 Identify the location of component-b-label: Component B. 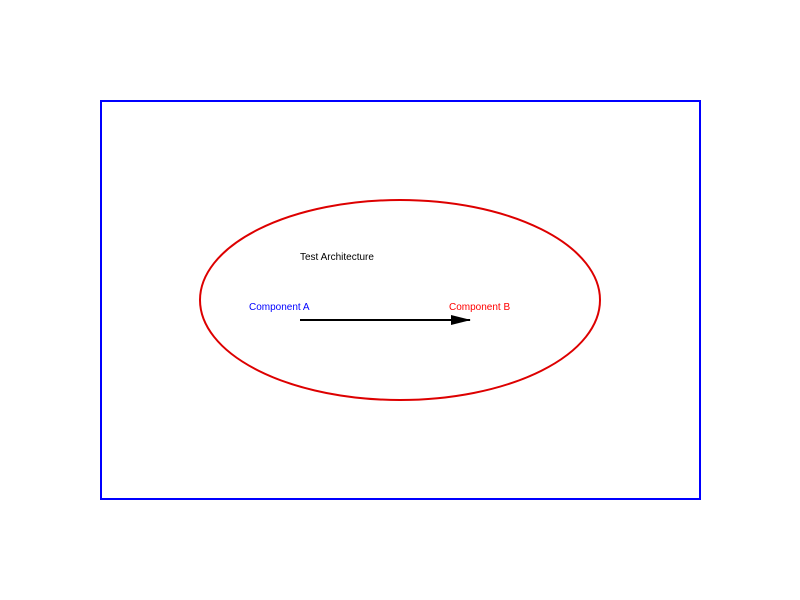
(479, 307).